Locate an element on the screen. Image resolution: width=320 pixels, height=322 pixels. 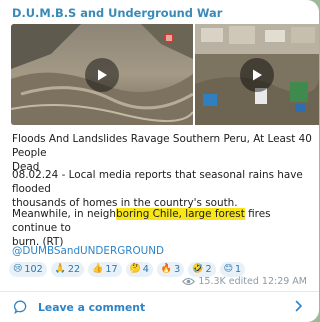
highlighted-text: boring Chile, large forest is located at coordinates (180, 214).